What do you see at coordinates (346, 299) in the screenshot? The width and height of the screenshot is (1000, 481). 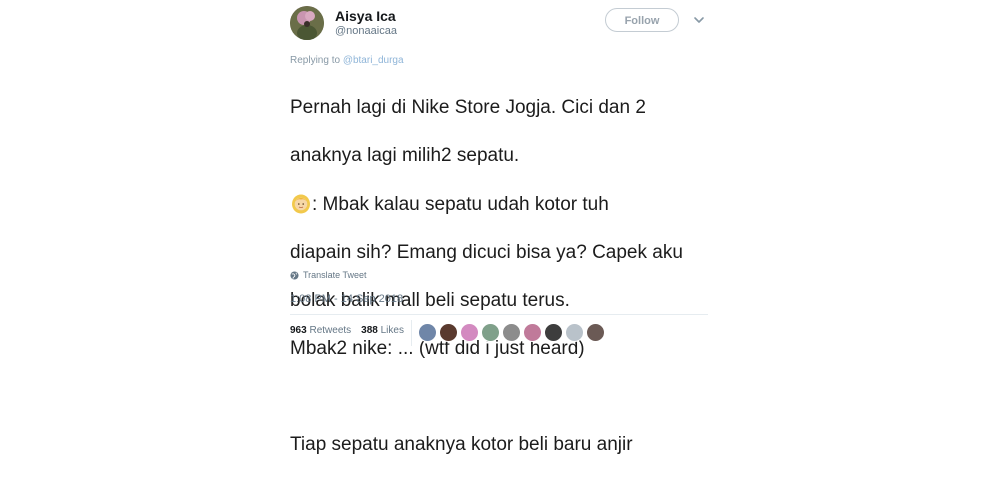 I see `tweet-timestamp: 1:08 PM - 14 Sep 2018` at bounding box center [346, 299].